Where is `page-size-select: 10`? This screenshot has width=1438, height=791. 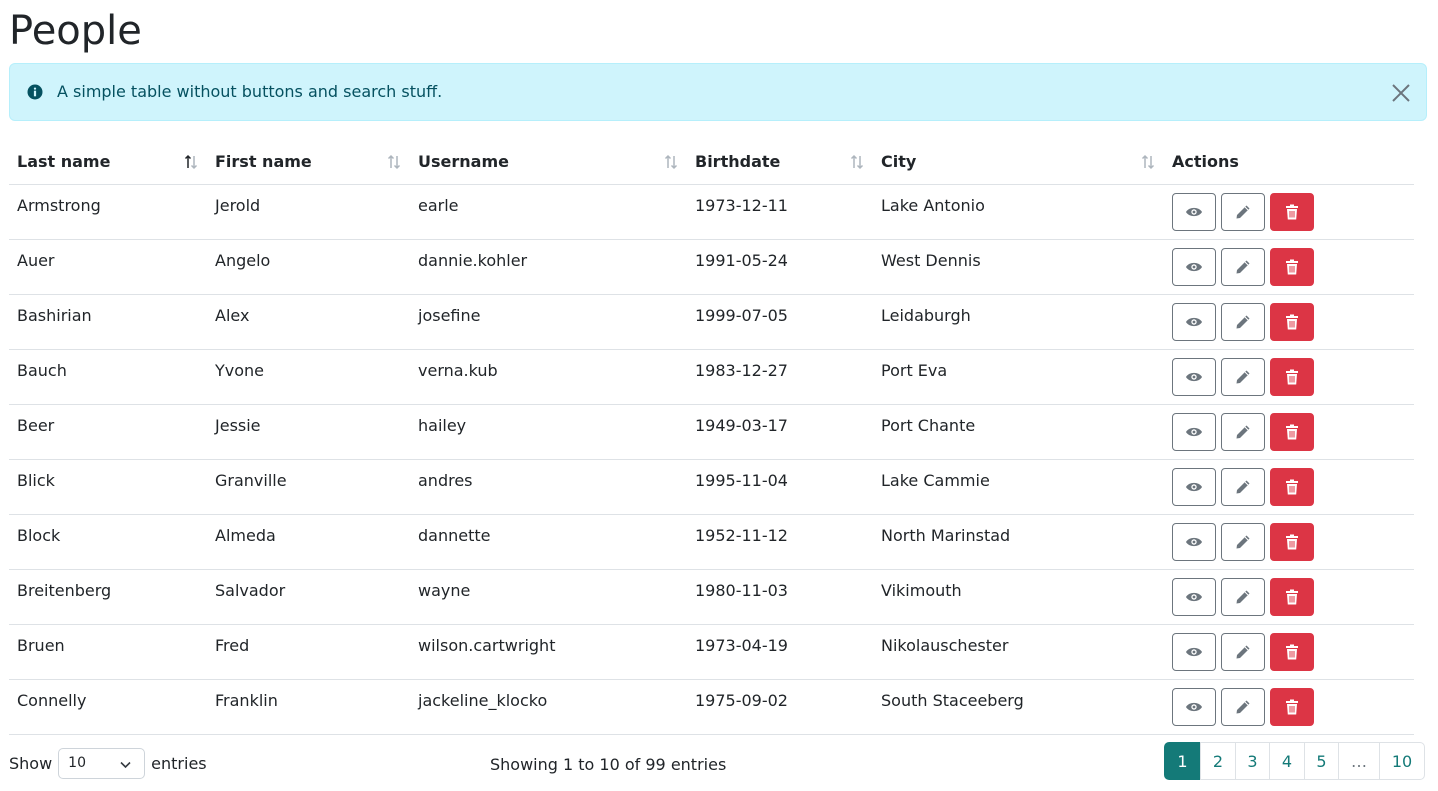 page-size-select: 10 is located at coordinates (102, 763).